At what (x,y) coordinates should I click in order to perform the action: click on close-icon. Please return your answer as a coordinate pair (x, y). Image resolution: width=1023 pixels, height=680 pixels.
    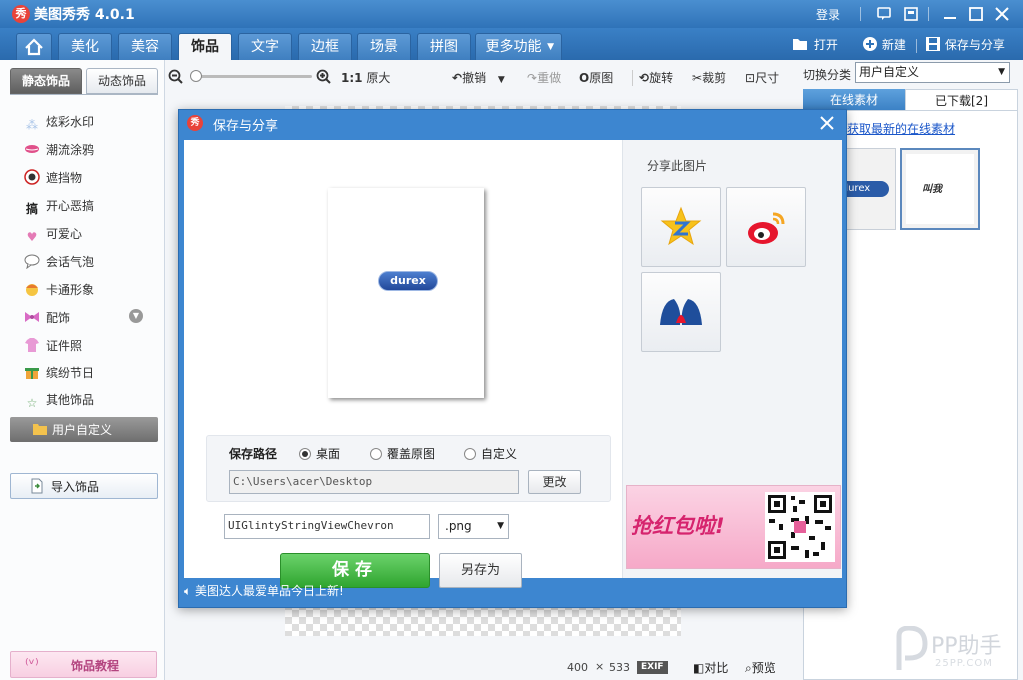
    Looking at the image, I should click on (1002, 14).